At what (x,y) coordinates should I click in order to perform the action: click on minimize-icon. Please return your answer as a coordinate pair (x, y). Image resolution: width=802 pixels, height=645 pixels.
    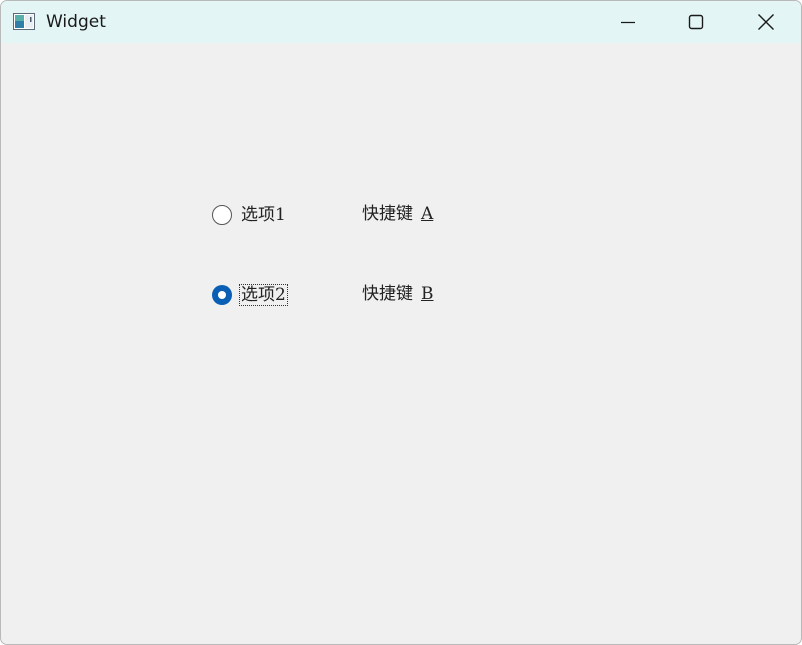
    Looking at the image, I should click on (628, 22).